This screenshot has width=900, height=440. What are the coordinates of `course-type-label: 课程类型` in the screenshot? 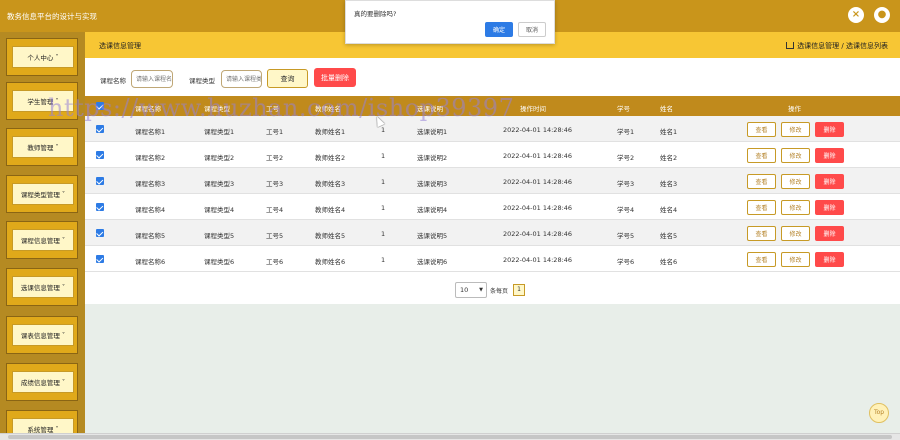 It's located at (202, 81).